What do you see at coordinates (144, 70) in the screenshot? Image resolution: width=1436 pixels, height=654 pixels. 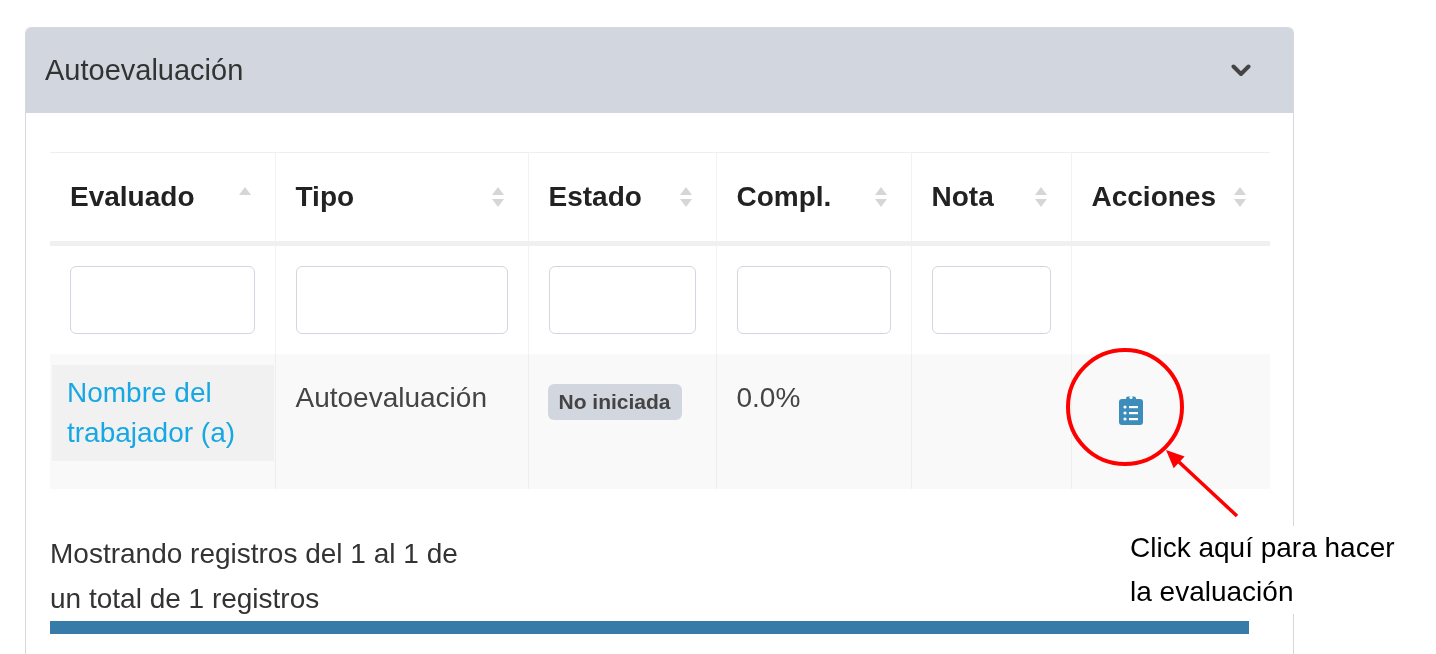 I see `panel-title: Autoevaluación` at bounding box center [144, 70].